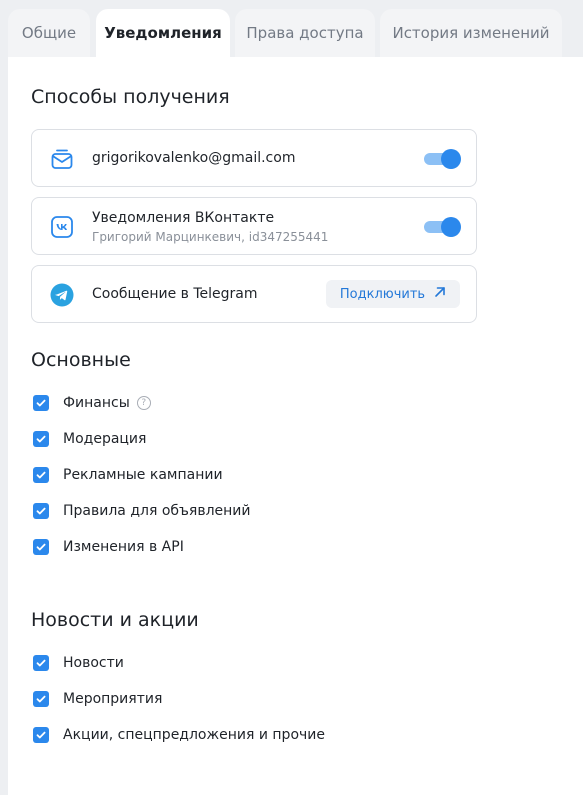  Describe the element at coordinates (194, 158) in the screenshot. I see `email-address: grigorikovalenko@gmail.com` at that location.